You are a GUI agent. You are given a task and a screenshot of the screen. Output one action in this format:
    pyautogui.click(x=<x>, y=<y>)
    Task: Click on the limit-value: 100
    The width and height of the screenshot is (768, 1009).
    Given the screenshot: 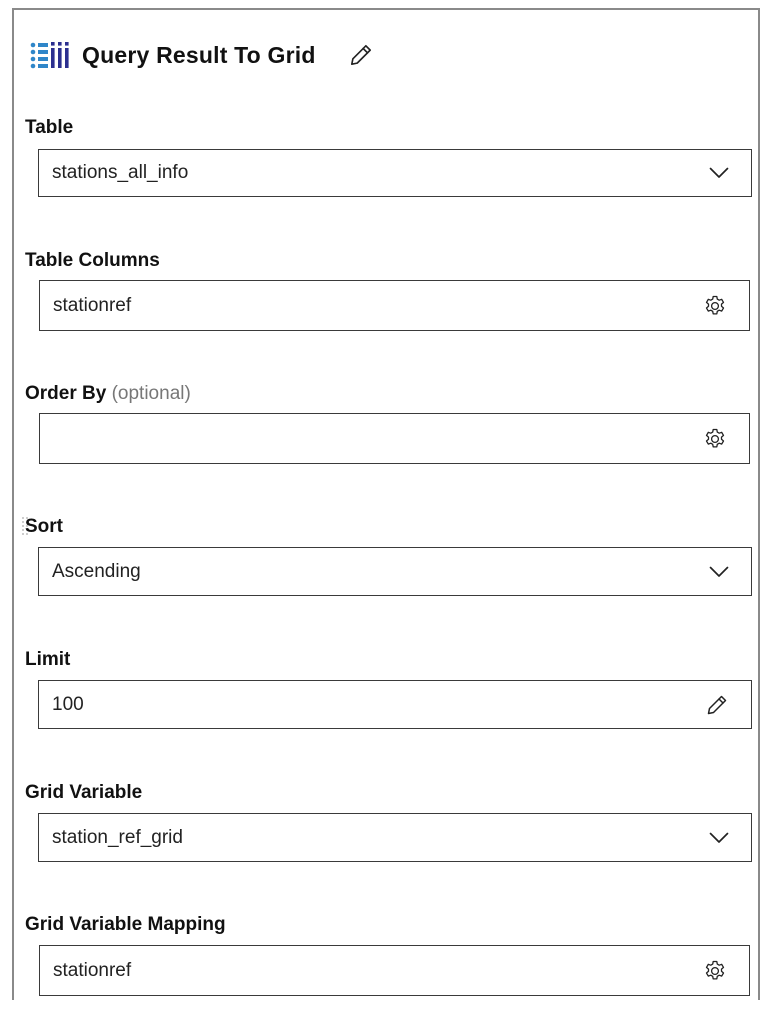 What is the action you would take?
    pyautogui.click(x=68, y=704)
    